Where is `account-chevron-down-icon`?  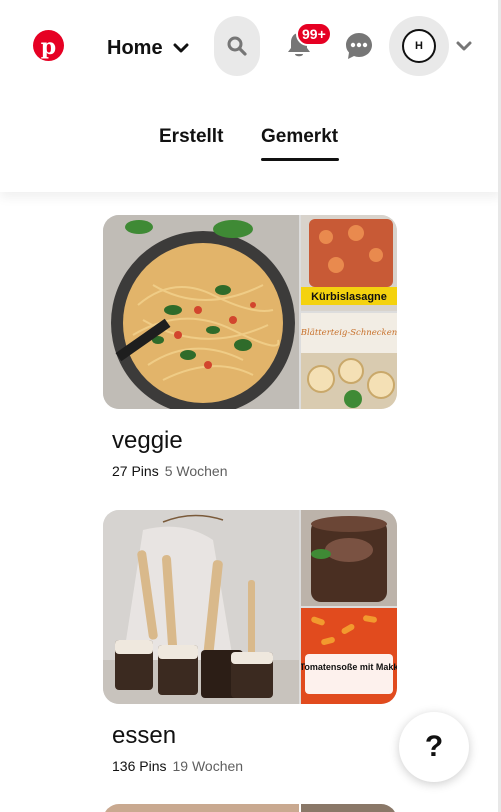
account-chevron-down-icon is located at coordinates (464, 46).